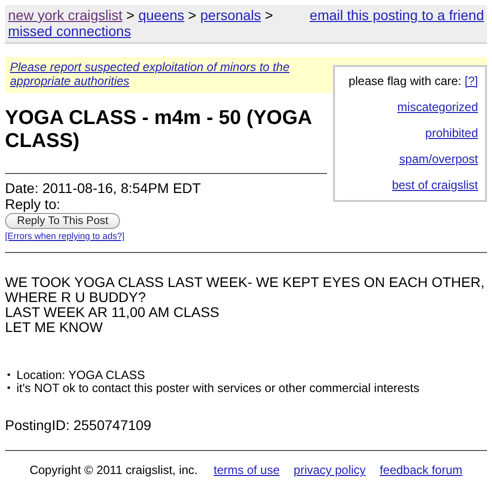  What do you see at coordinates (112, 312) in the screenshot?
I see `post-text: LAST WEEK AR 11,00 AM CLASS` at bounding box center [112, 312].